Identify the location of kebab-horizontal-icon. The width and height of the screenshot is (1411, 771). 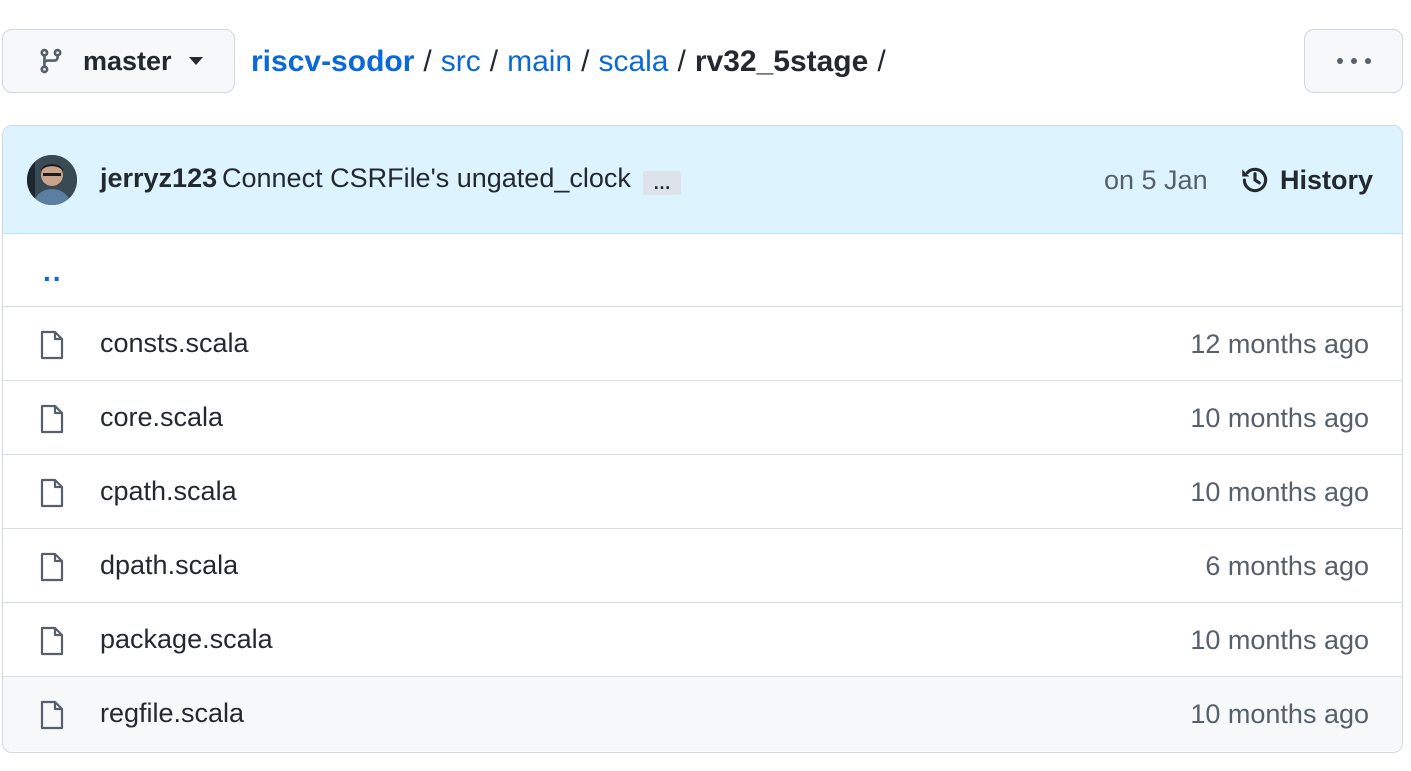
(1339, 61).